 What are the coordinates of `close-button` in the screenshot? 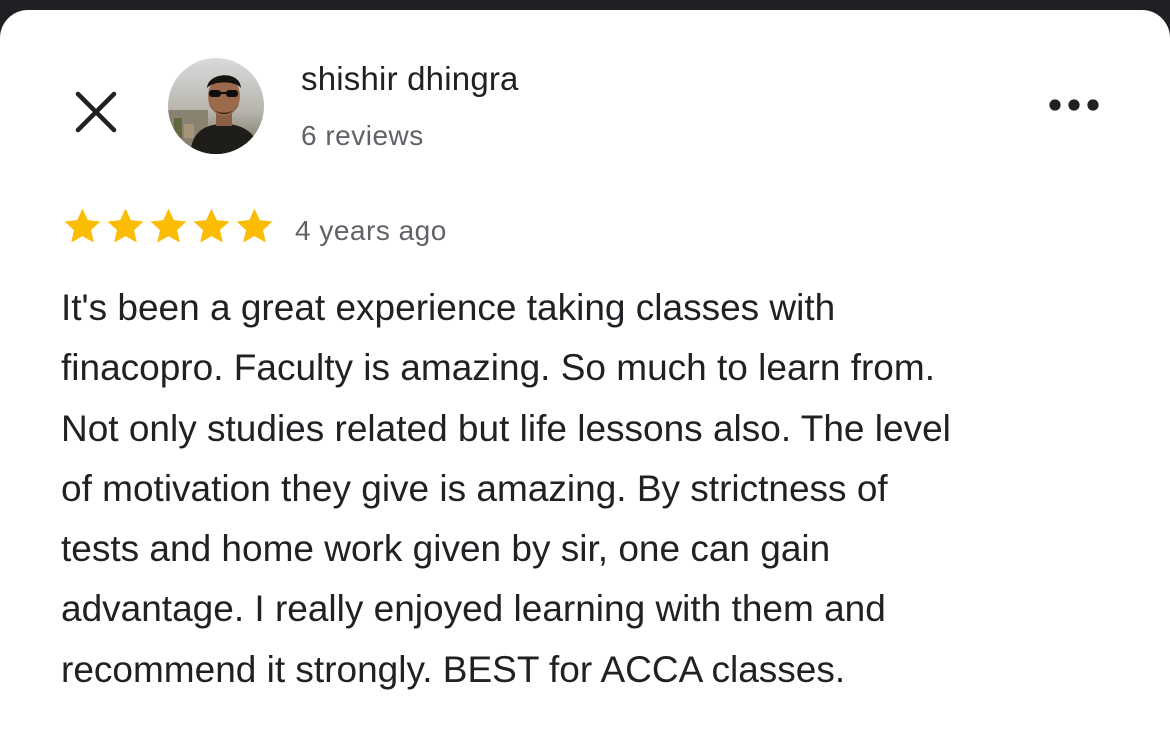 It's located at (96, 112).